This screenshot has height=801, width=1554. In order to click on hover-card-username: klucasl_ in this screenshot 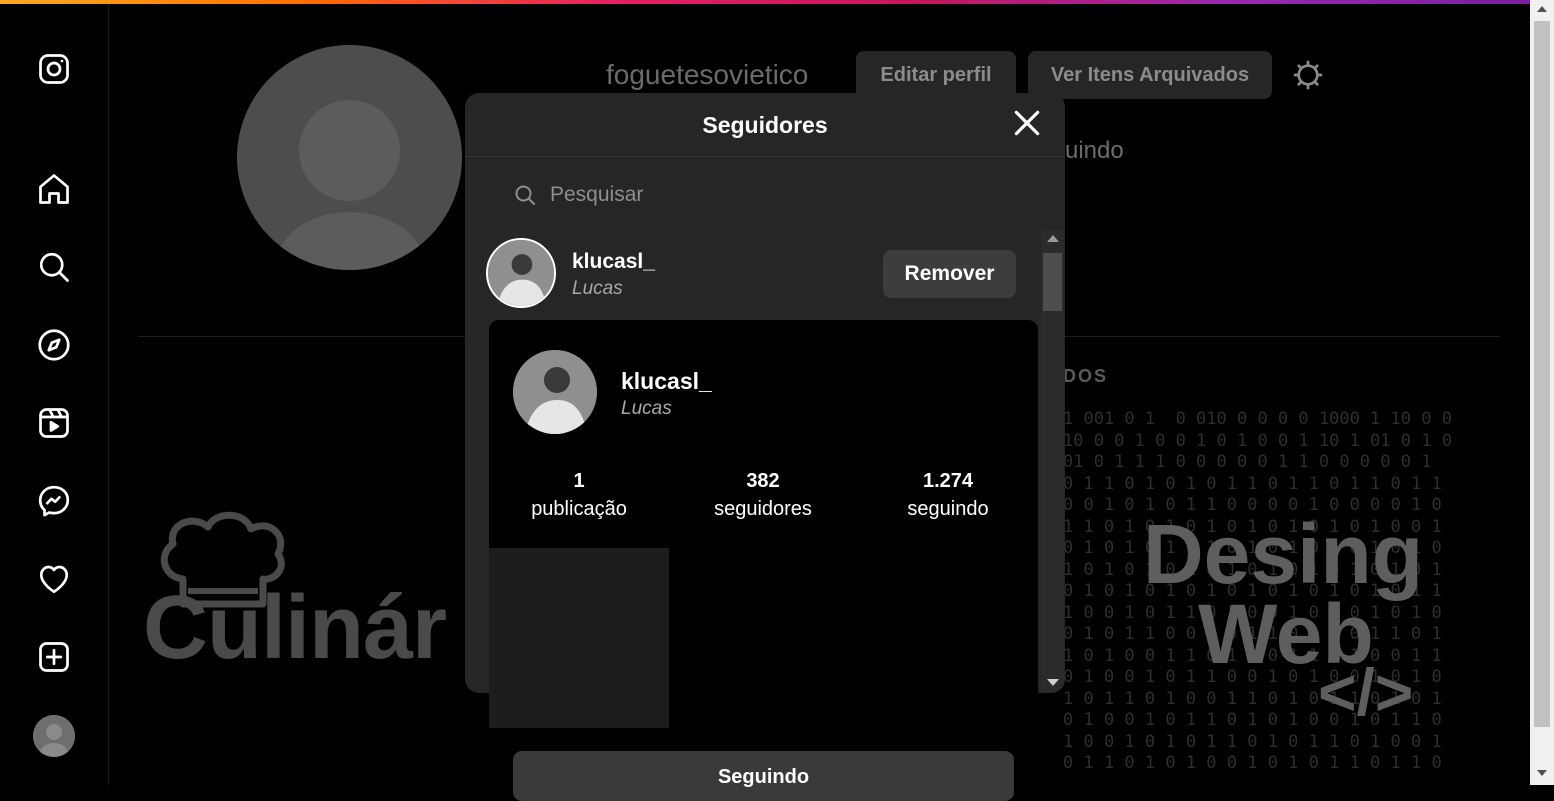, I will do `click(666, 381)`.